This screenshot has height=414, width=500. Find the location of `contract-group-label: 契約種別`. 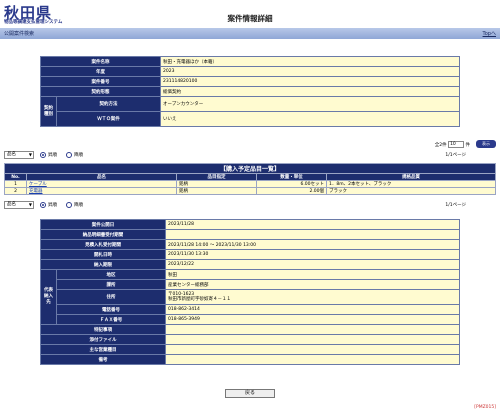

contract-group-label: 契約種別 is located at coordinates (48, 111).